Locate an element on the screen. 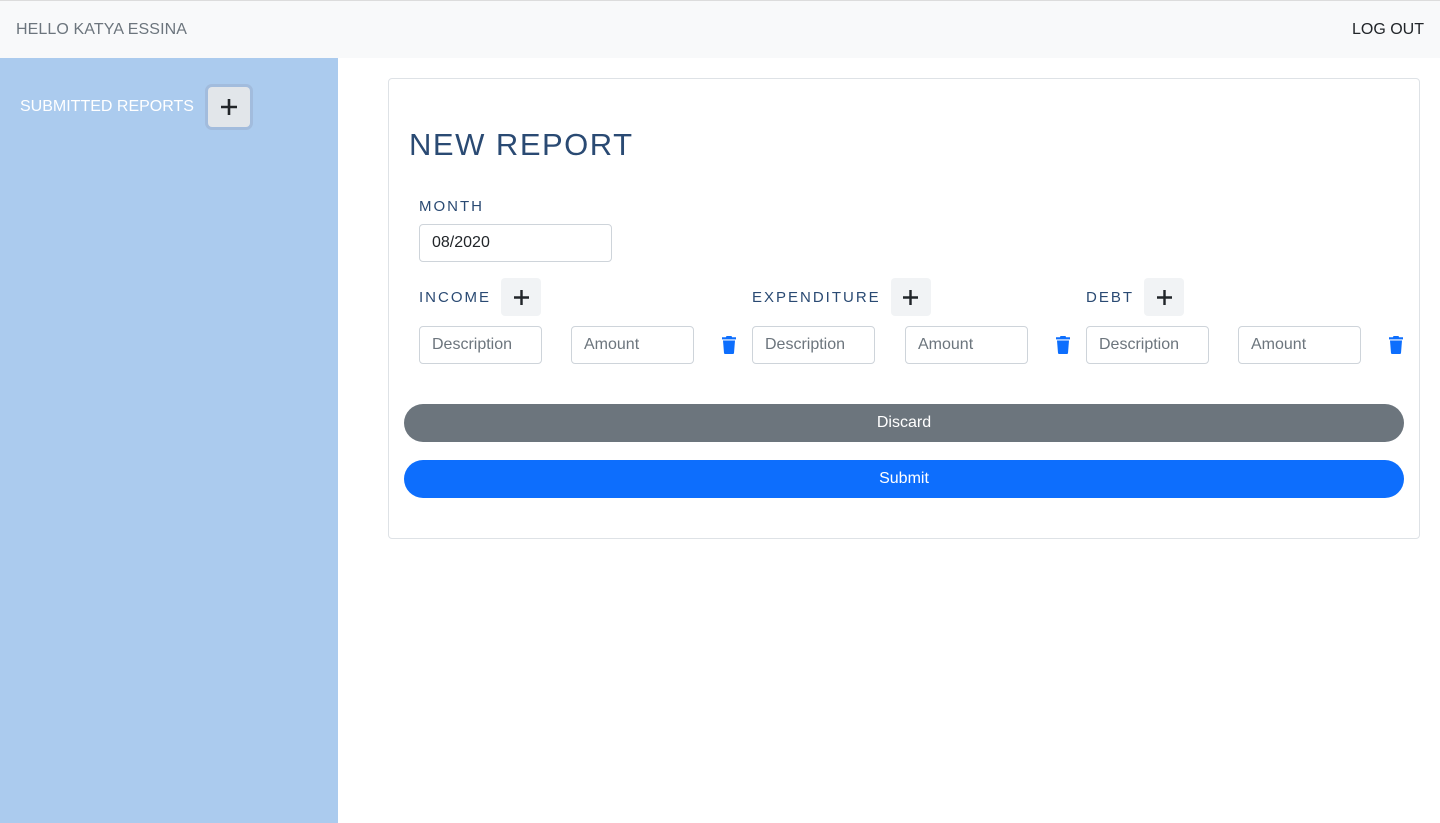  debt-amount-input is located at coordinates (1299, 345).